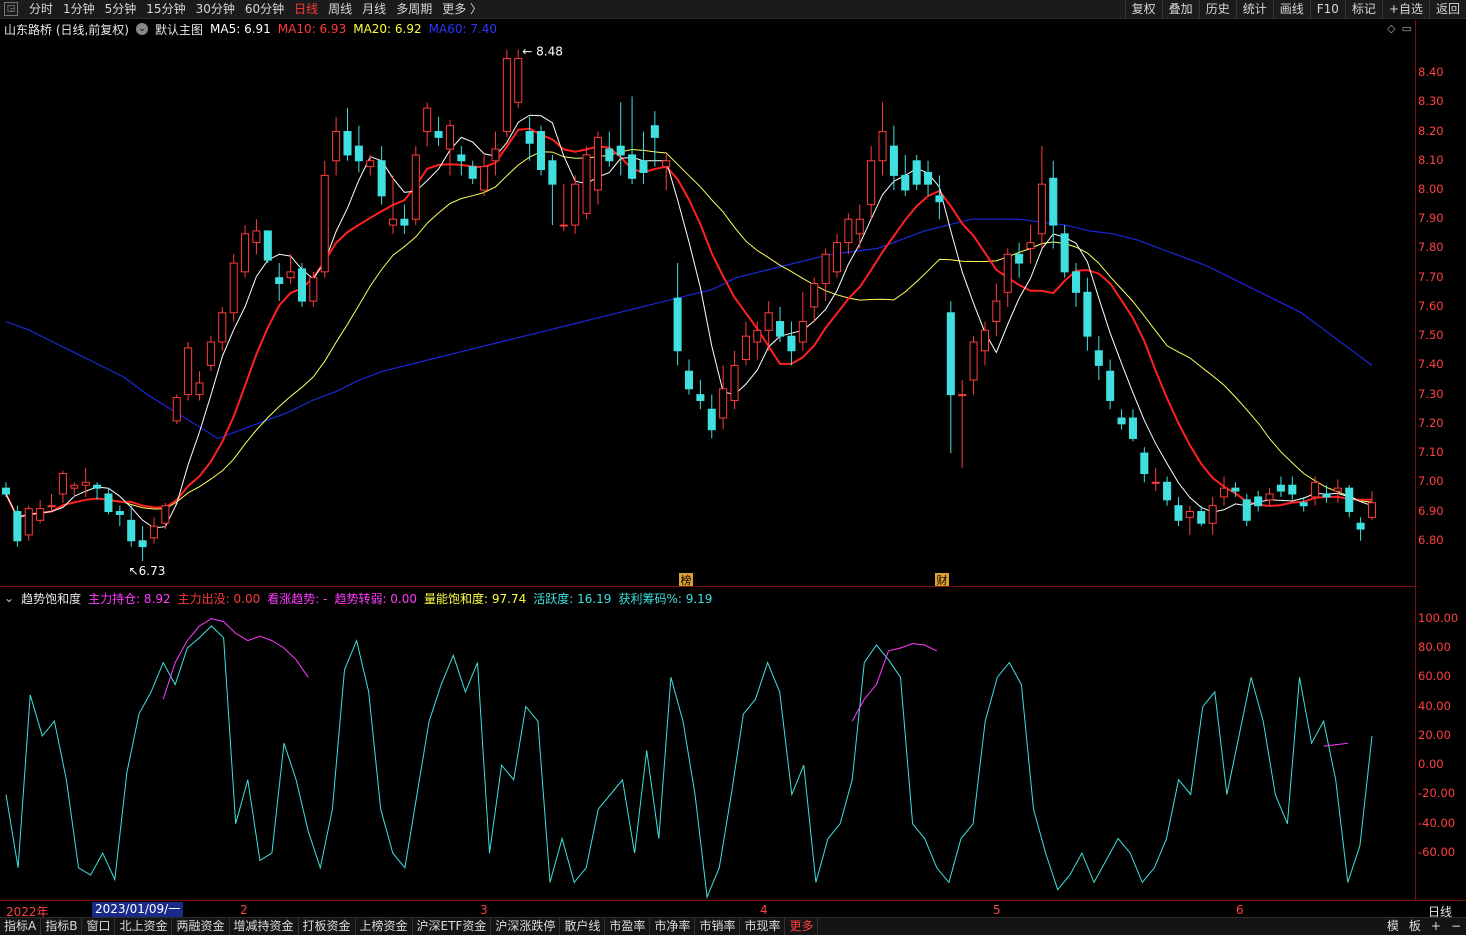  I want to click on bottom-control-1: 板, so click(1415, 926).